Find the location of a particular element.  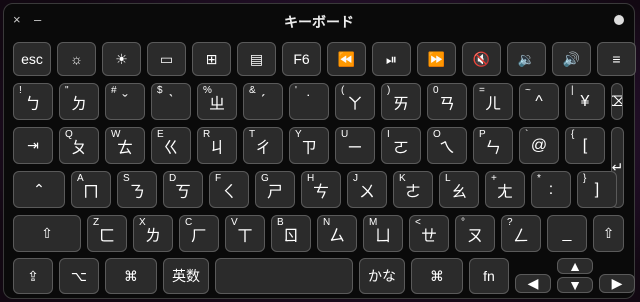

arrow-right-key: ▶ is located at coordinates (617, 283).